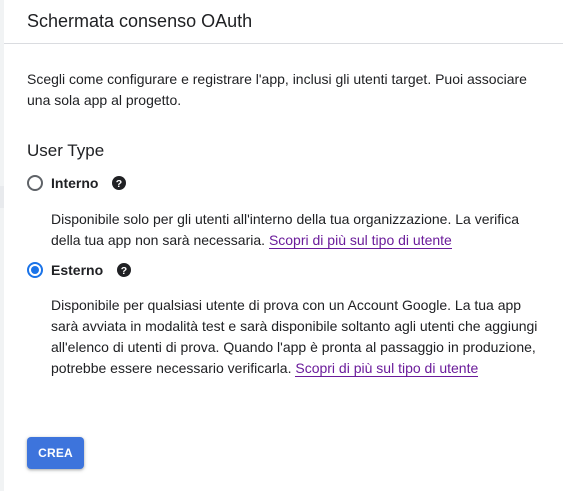 The height and width of the screenshot is (491, 563). I want to click on radio-interno, so click(35, 183).